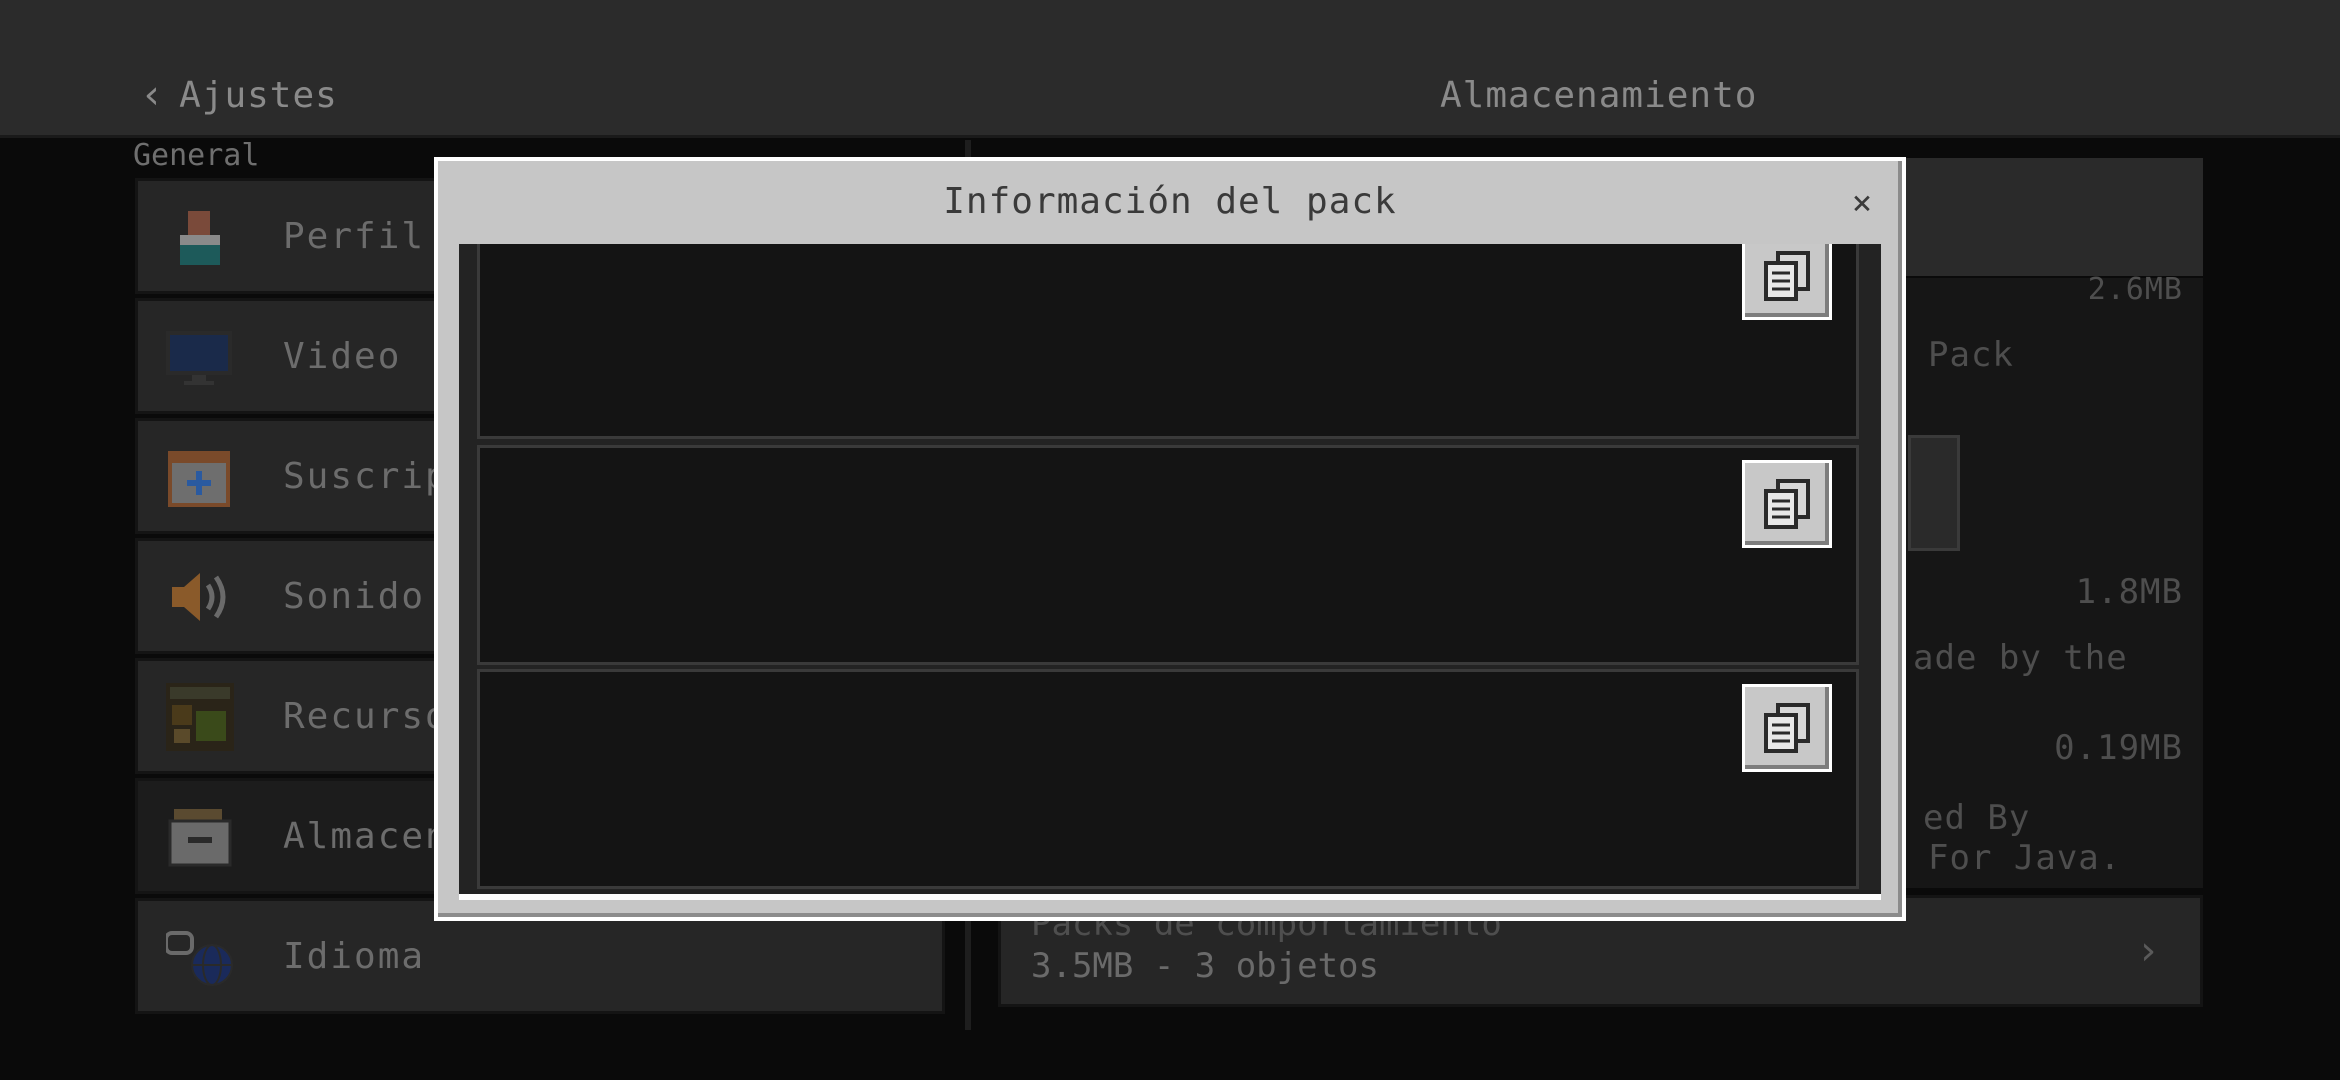 Image resolution: width=2340 pixels, height=1080 pixels. Describe the element at coordinates (200, 238) in the screenshot. I see `profile-icon` at that location.